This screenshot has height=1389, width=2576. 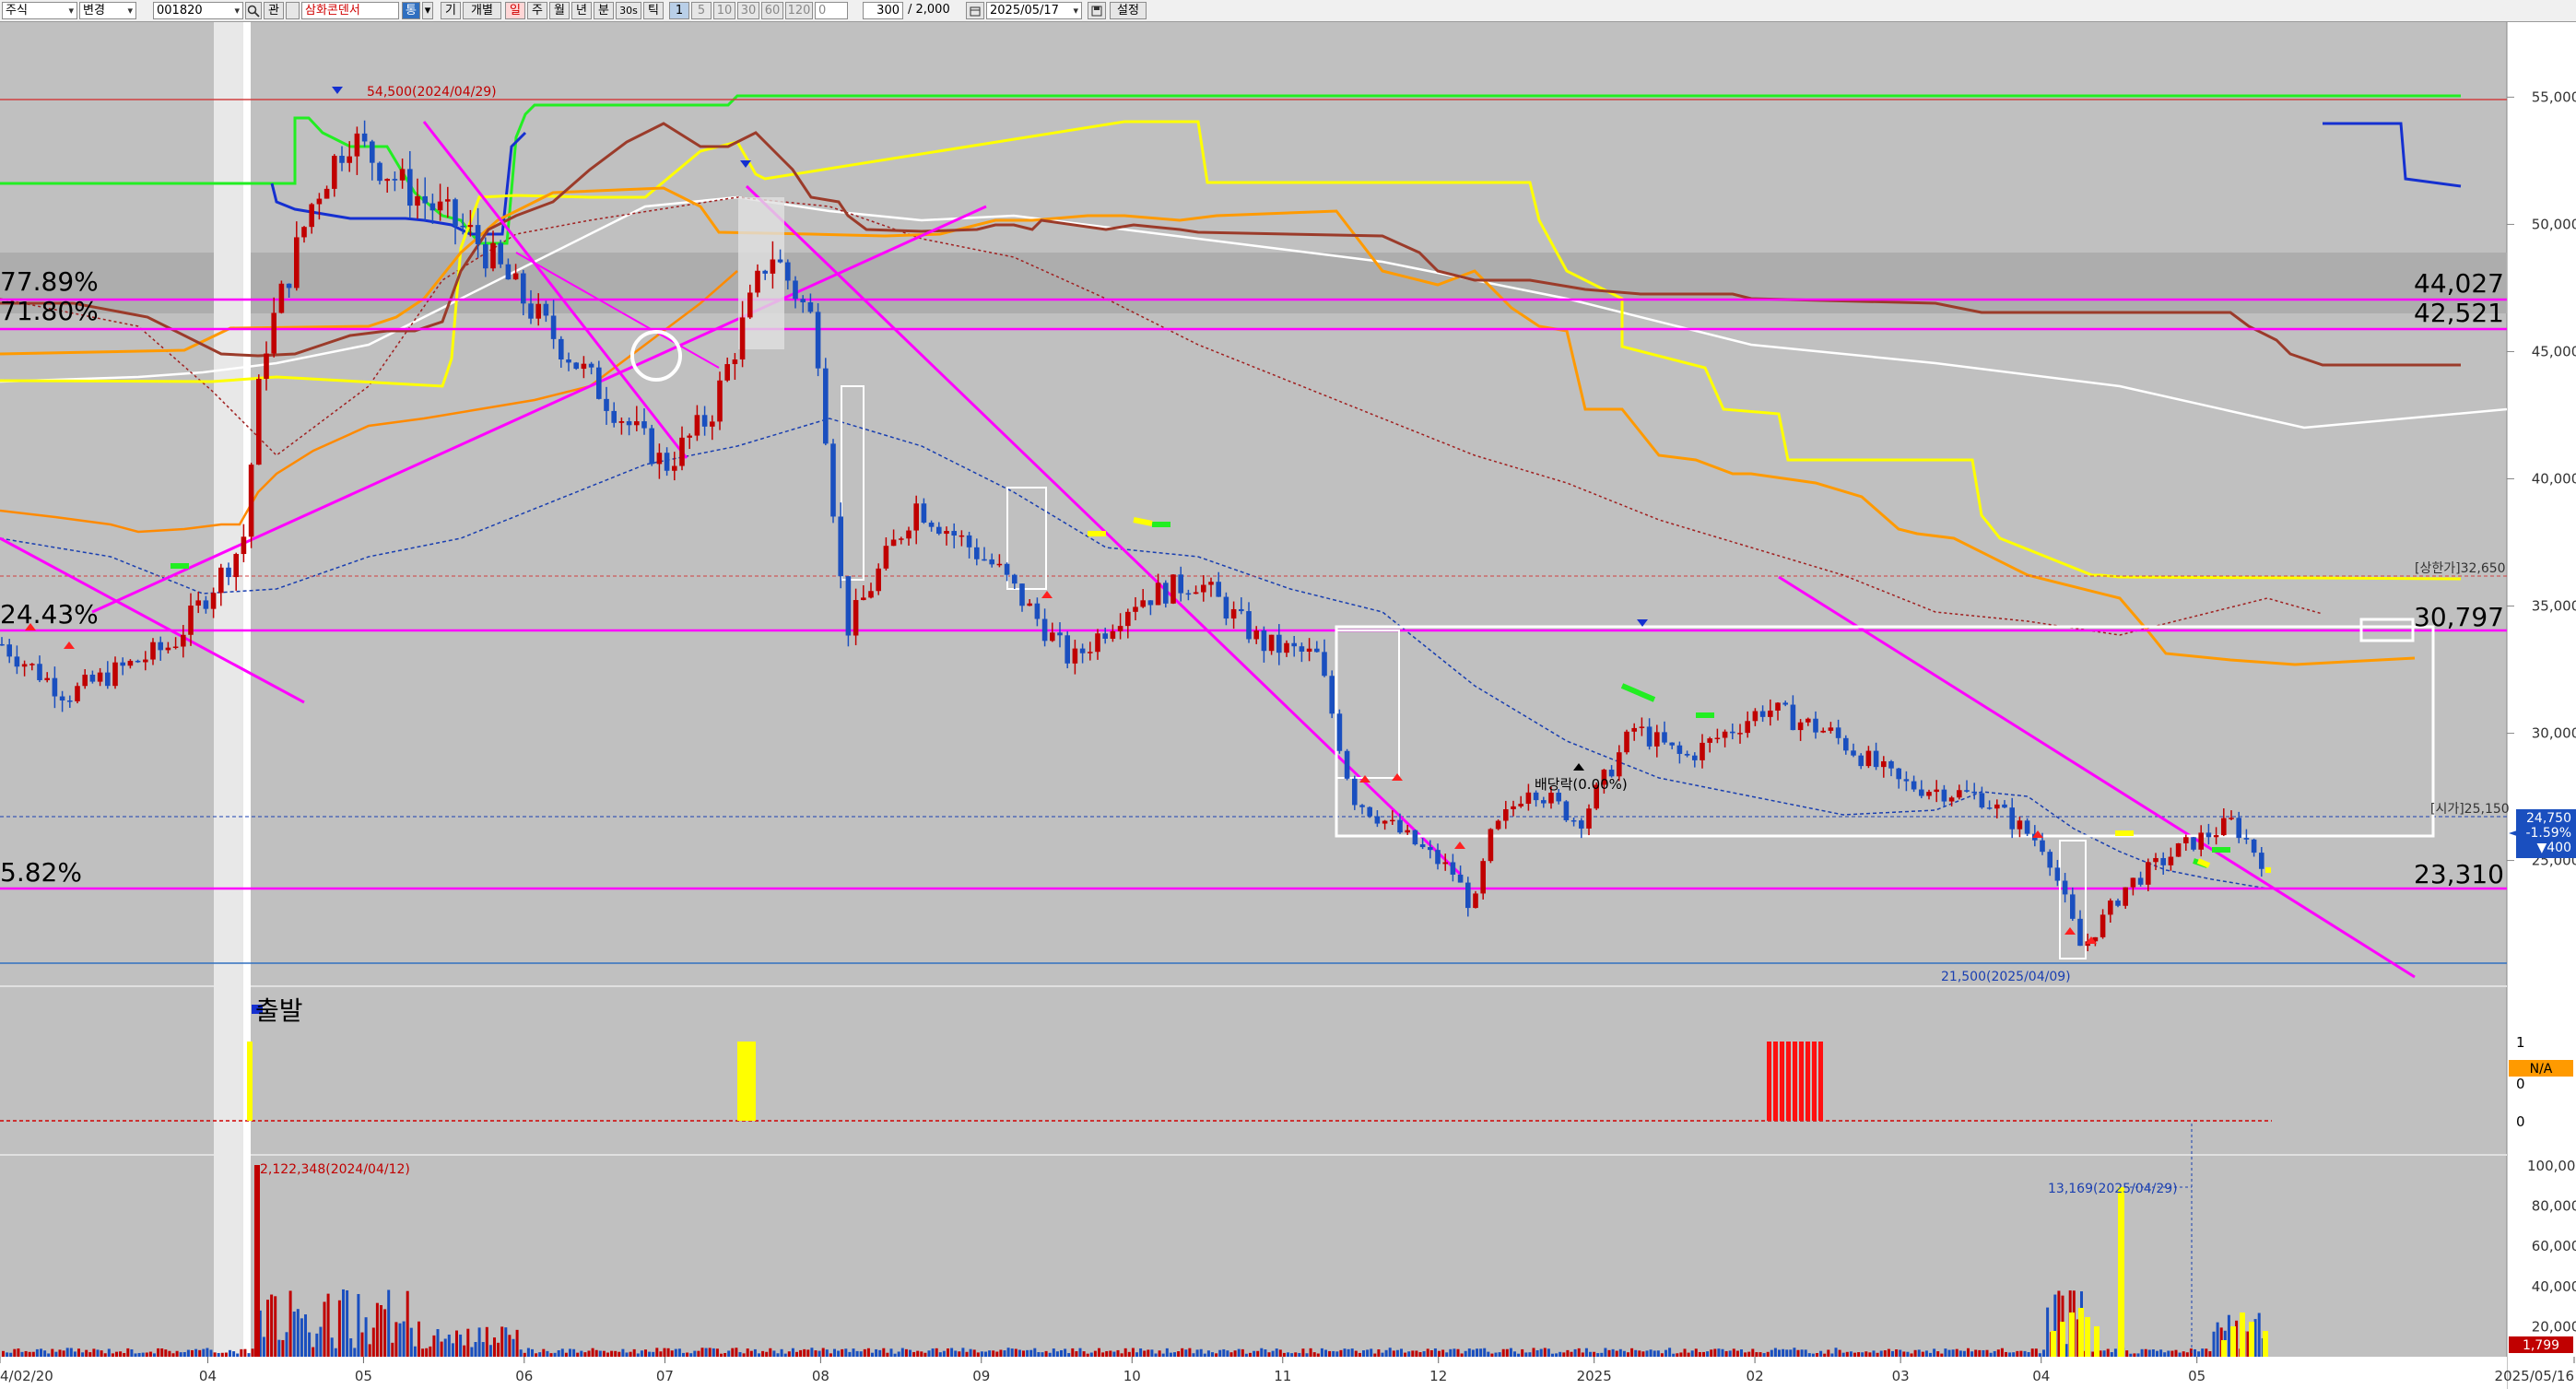 What do you see at coordinates (451, 10) in the screenshot?
I see `ki-button: 기` at bounding box center [451, 10].